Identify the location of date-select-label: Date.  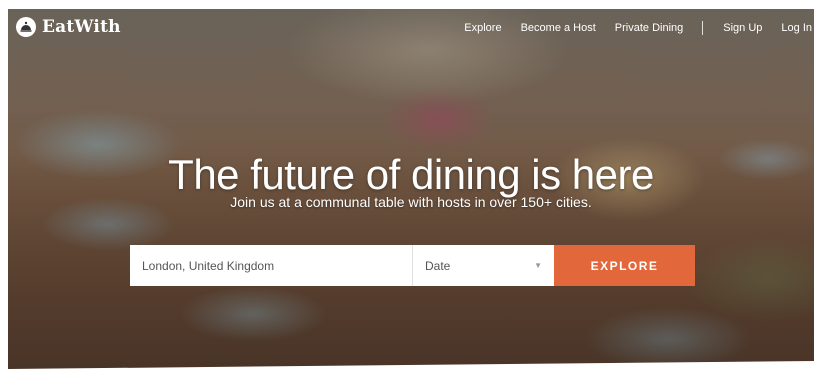
(438, 265).